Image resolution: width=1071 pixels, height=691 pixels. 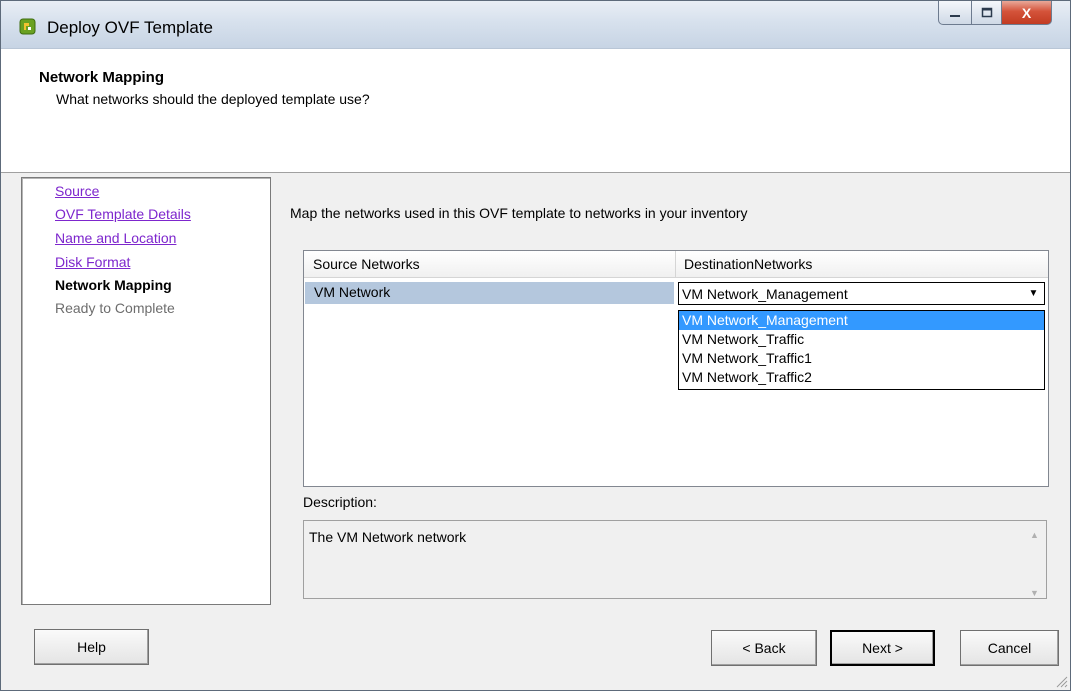 I want to click on scroll-up-arrow-icon: ▲, so click(x=1034, y=536).